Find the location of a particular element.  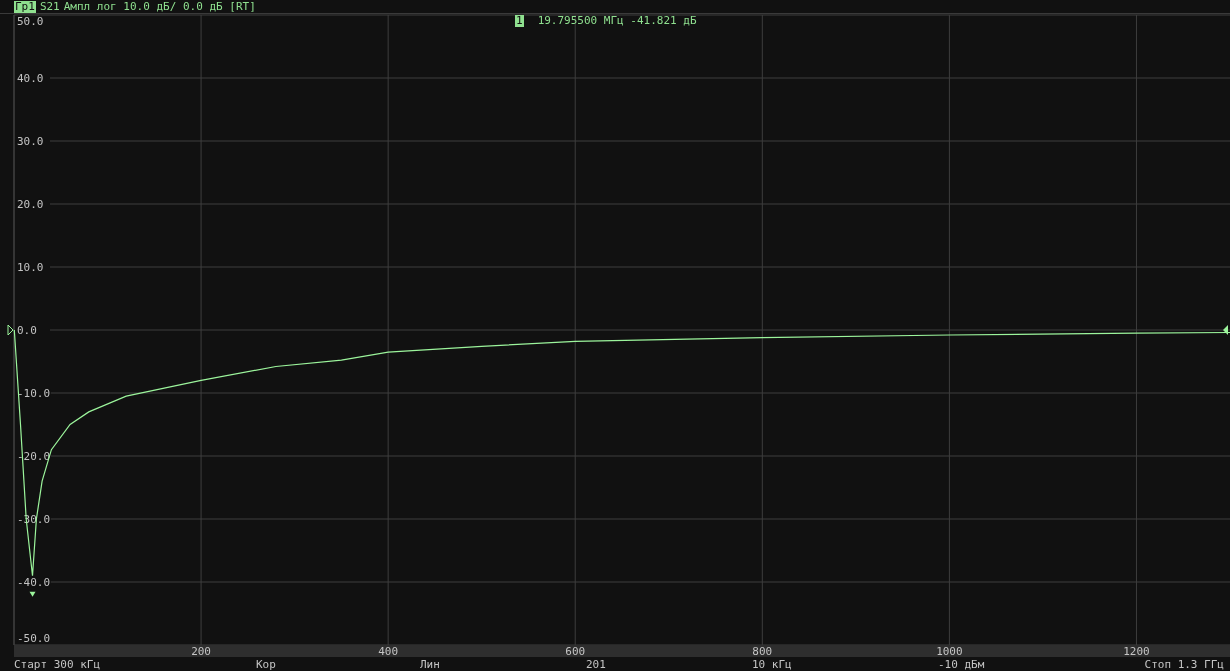

y-tick-label: 30.0 is located at coordinates (30, 141).